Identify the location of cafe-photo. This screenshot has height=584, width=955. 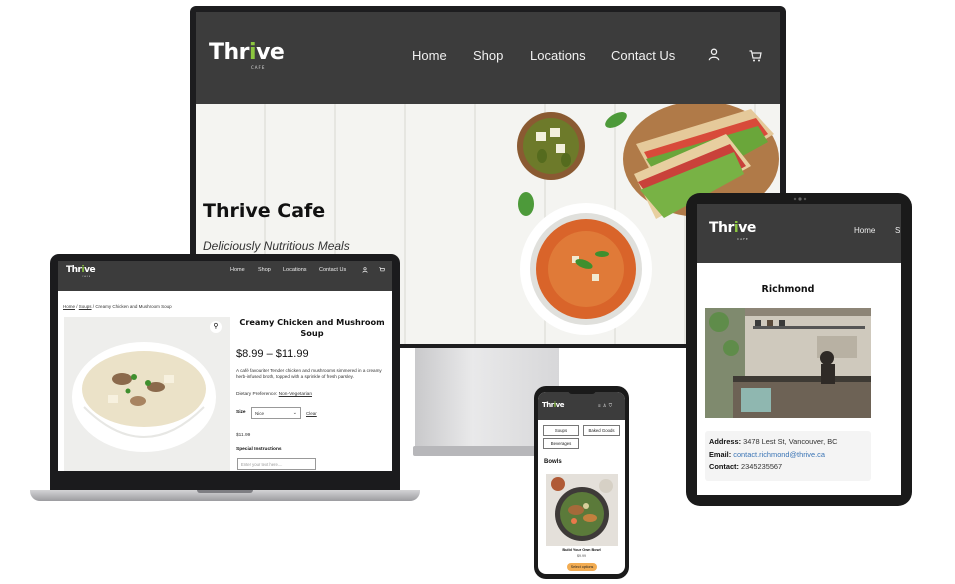
(788, 363).